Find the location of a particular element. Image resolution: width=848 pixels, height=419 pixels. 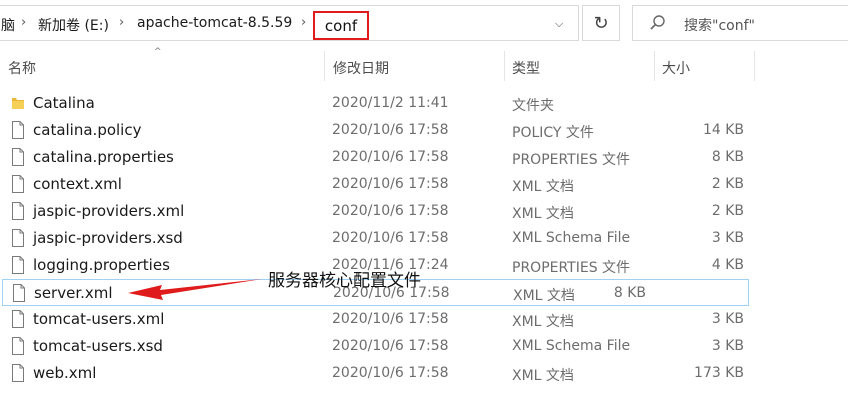

column-header: ^ 名称 修改日期 类型 大小 is located at coordinates (424, 65).